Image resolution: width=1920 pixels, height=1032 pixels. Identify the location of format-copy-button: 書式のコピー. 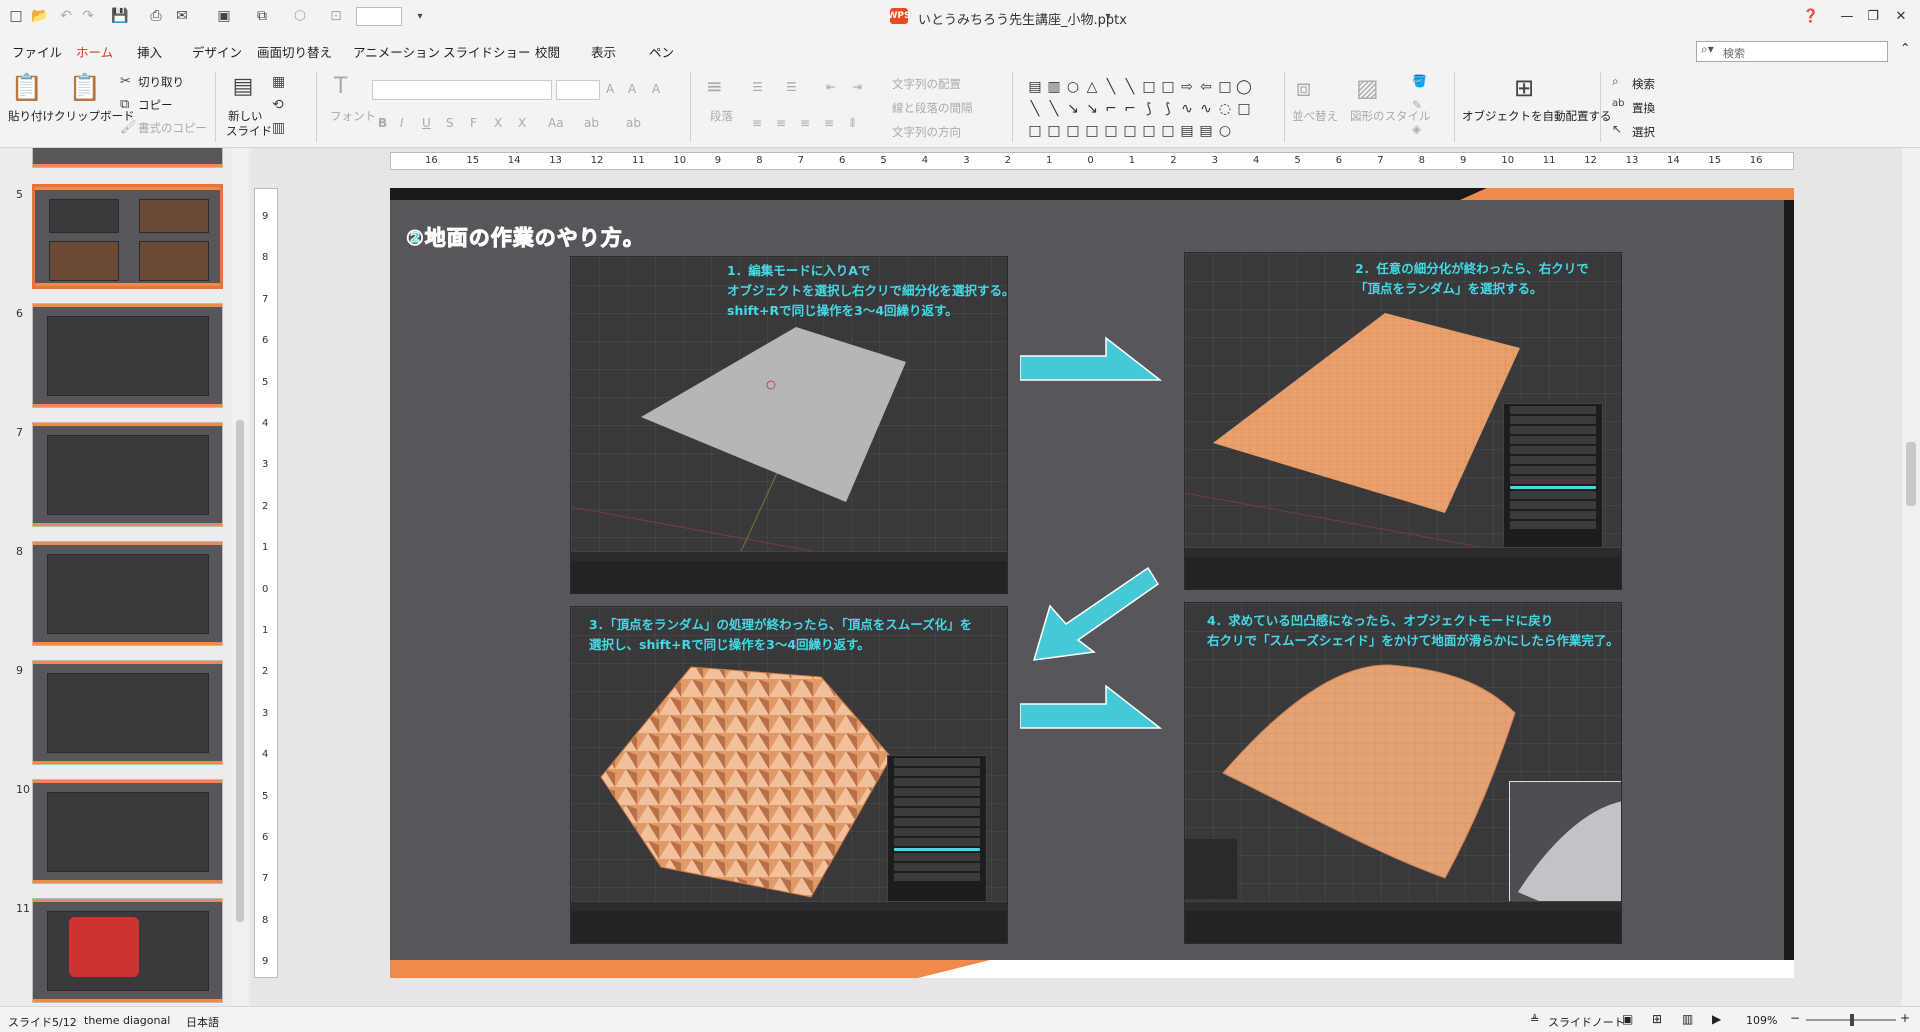
(172, 128).